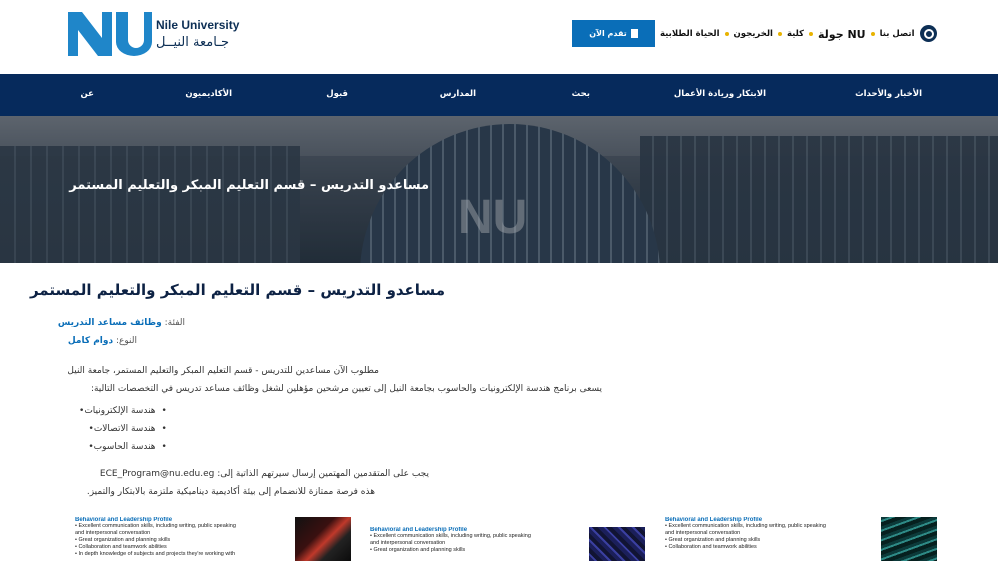 Image resolution: width=998 pixels, height=561 pixels. Describe the element at coordinates (928, 33) in the screenshot. I see `search-icon` at that location.